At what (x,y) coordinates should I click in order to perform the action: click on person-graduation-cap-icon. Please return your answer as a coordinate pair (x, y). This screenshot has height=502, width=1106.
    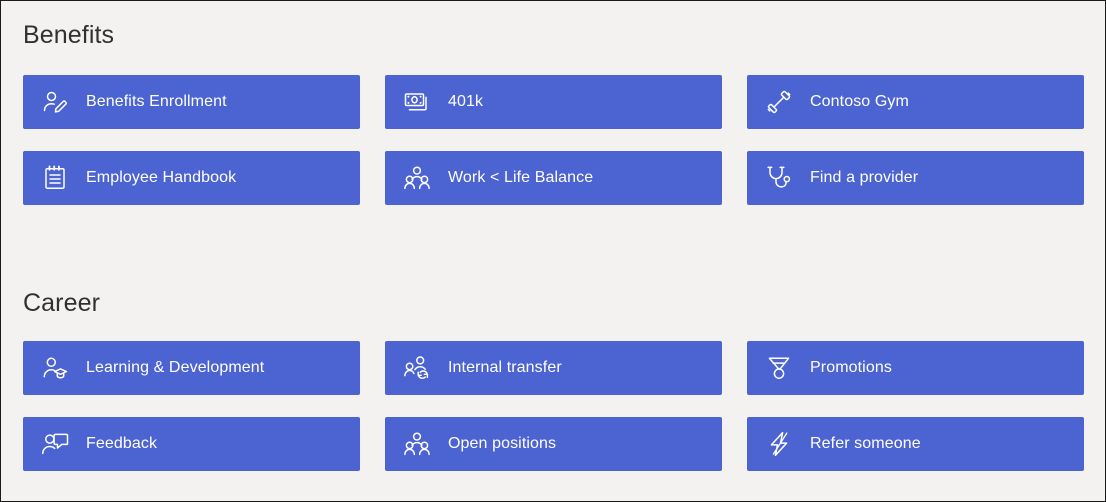
    Looking at the image, I should click on (55, 368).